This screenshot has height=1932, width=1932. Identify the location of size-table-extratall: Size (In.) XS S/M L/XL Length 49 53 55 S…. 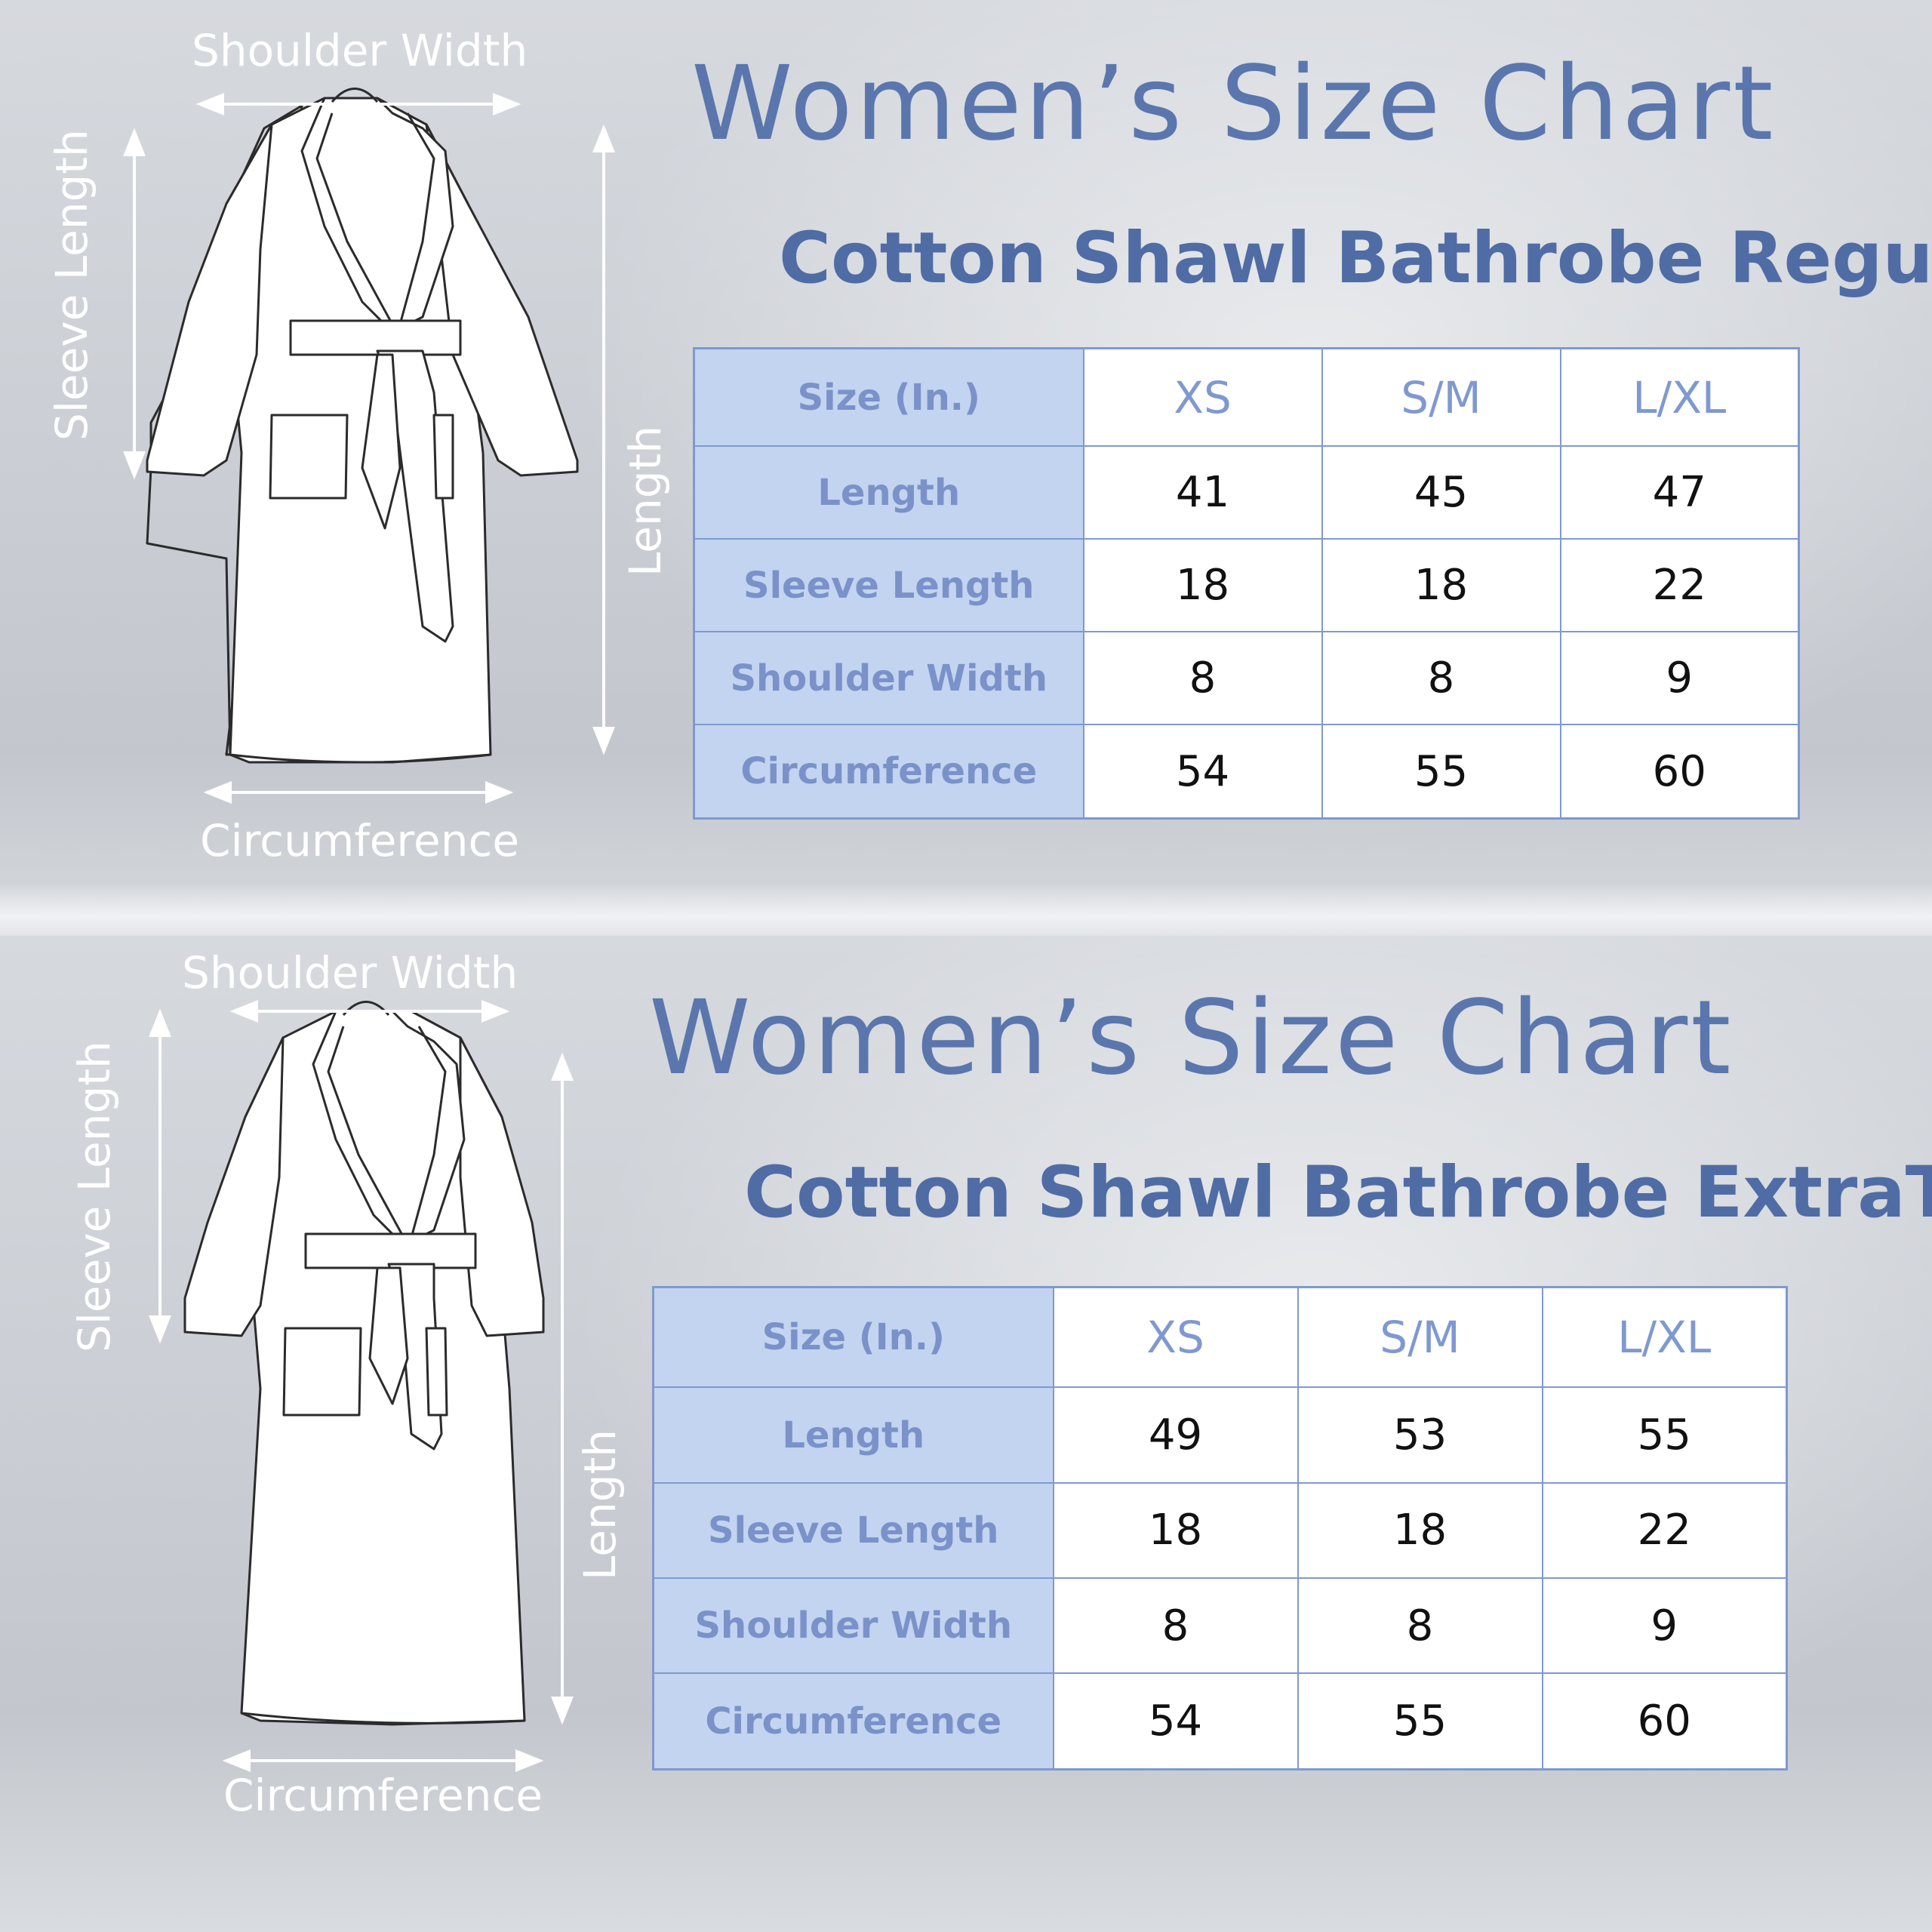
(1220, 1528).